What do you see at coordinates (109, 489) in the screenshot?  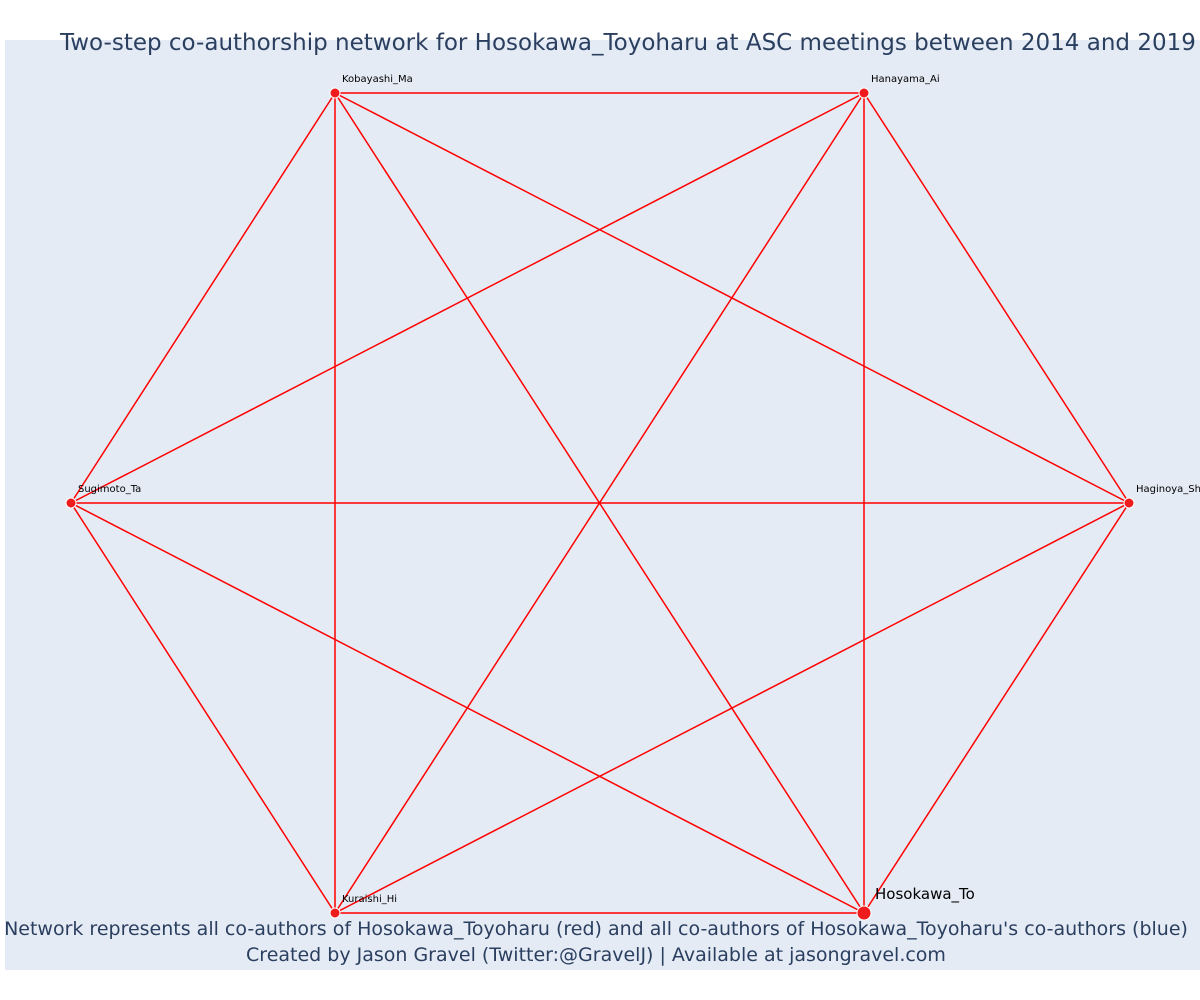 I see `node-label-sugimoto: Sugimoto_Ta` at bounding box center [109, 489].